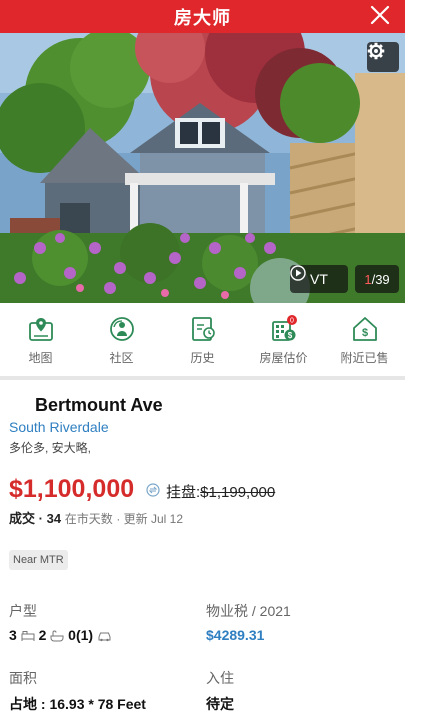 This screenshot has width=425, height=726. What do you see at coordinates (54, 518) in the screenshot?
I see `days-on-market: 34` at bounding box center [54, 518].